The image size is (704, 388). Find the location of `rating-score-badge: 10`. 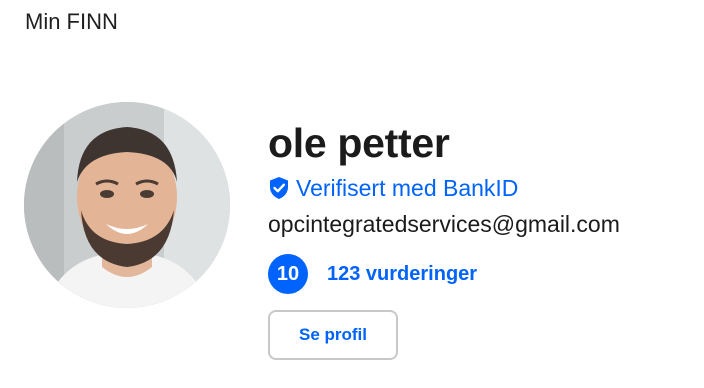

rating-score-badge: 10 is located at coordinates (288, 274).